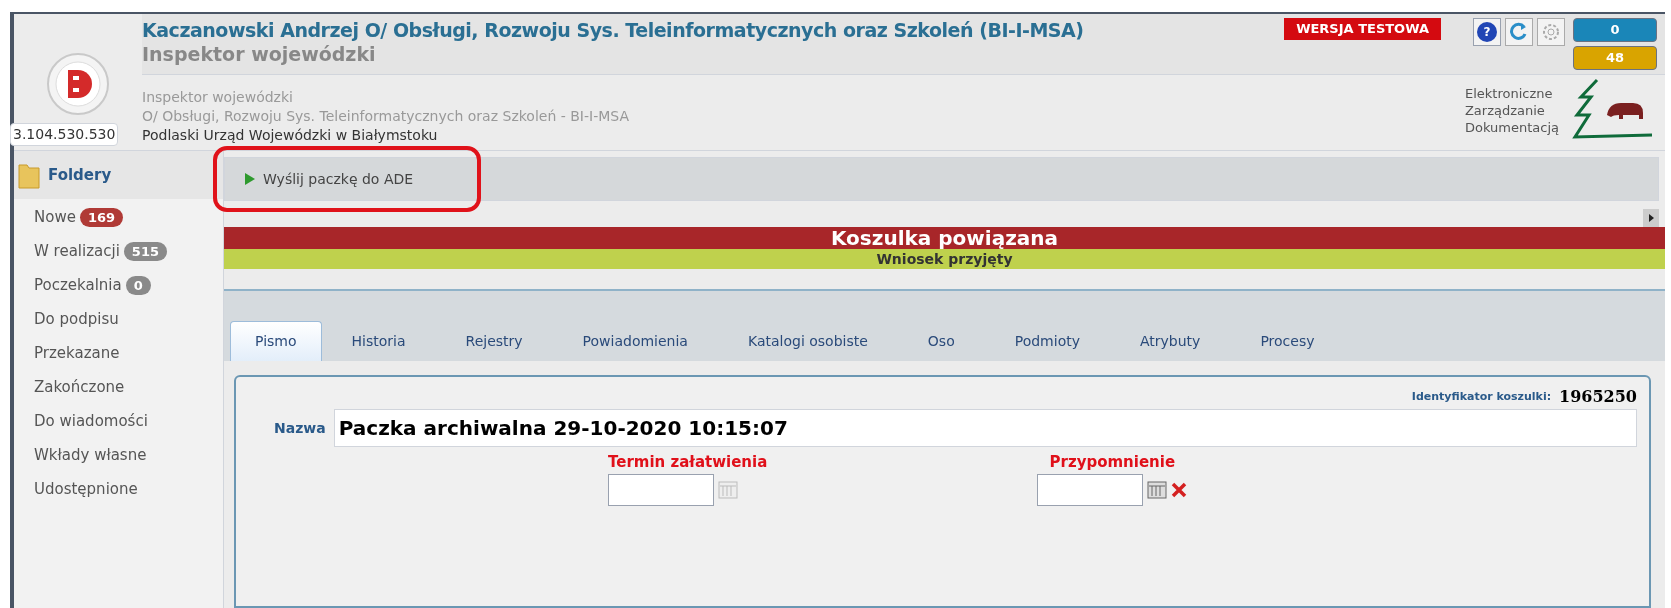 The image size is (1671, 608). I want to click on banner-title: Koszulka powiązana, so click(944, 238).